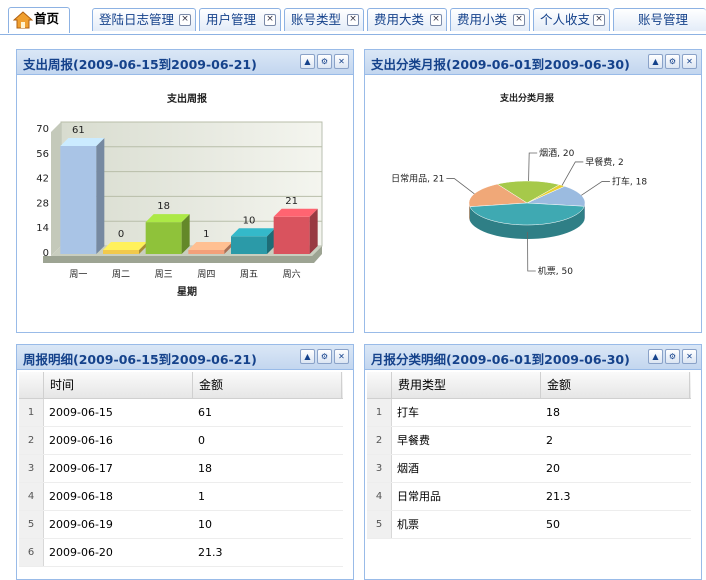  Describe the element at coordinates (163, 206) in the screenshot. I see `bar-value-label: 18` at that location.